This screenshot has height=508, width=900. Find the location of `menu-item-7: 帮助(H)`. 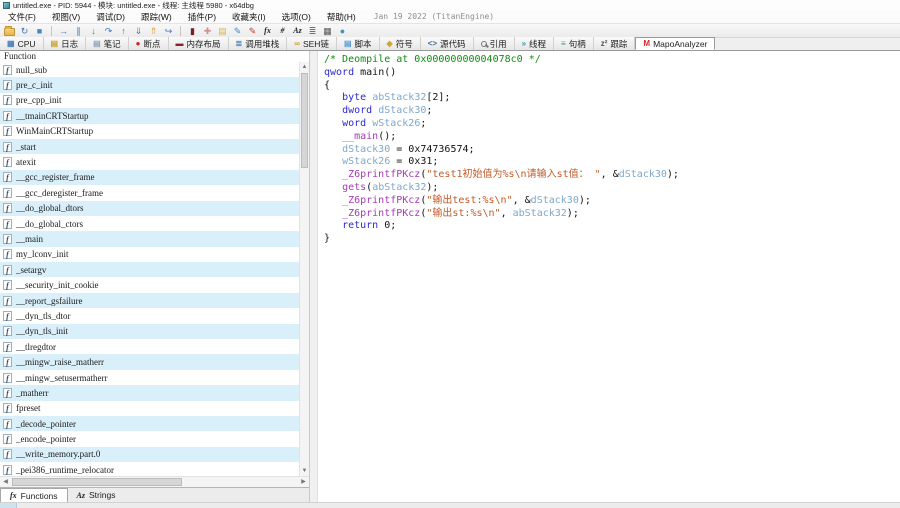

menu-item-7: 帮助(H) is located at coordinates (341, 17).